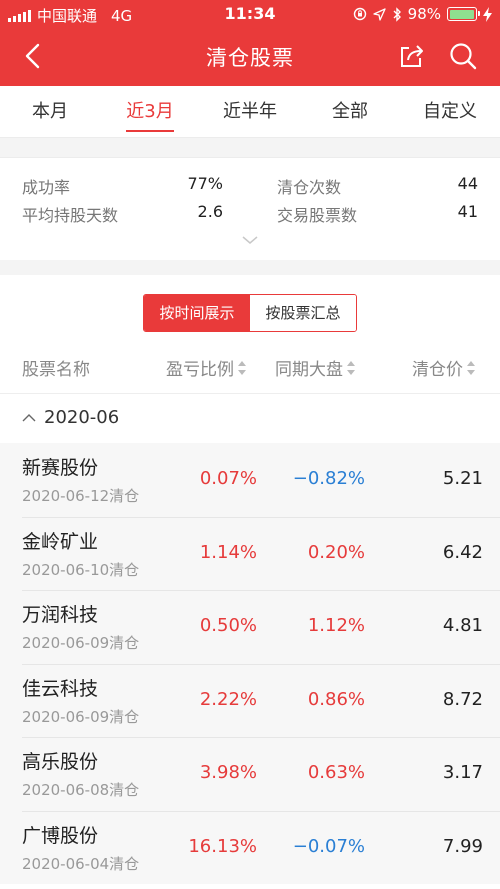  What do you see at coordinates (250, 208) in the screenshot?
I see `summary-stats: 成功率 77% 清仓次数 44 平均持股天数 2.6 交易股票数 41` at bounding box center [250, 208].